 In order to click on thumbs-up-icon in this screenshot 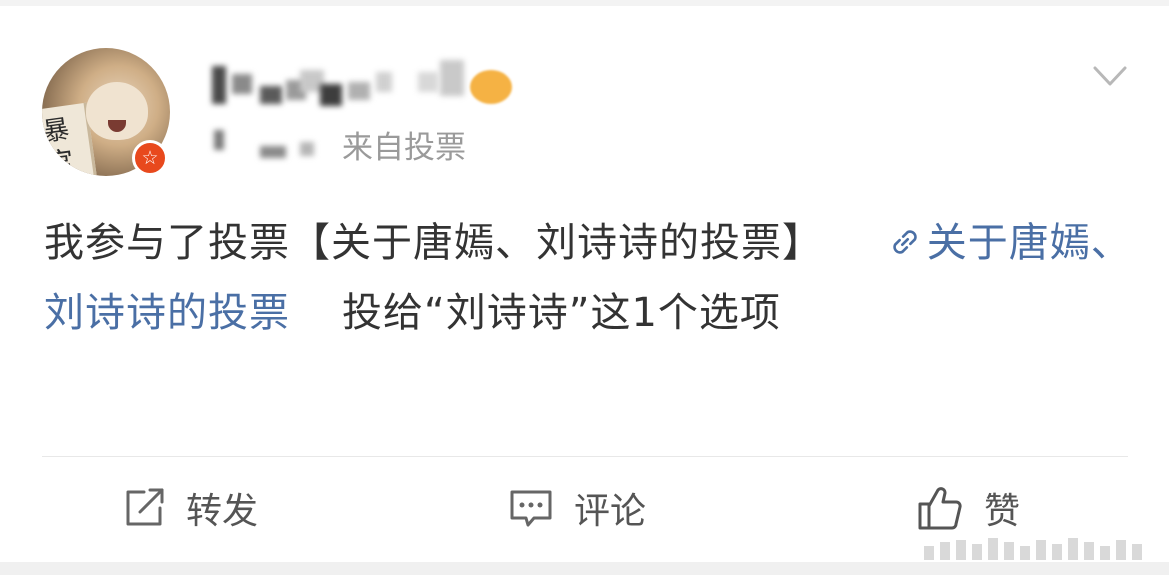, I will do `click(940, 508)`.